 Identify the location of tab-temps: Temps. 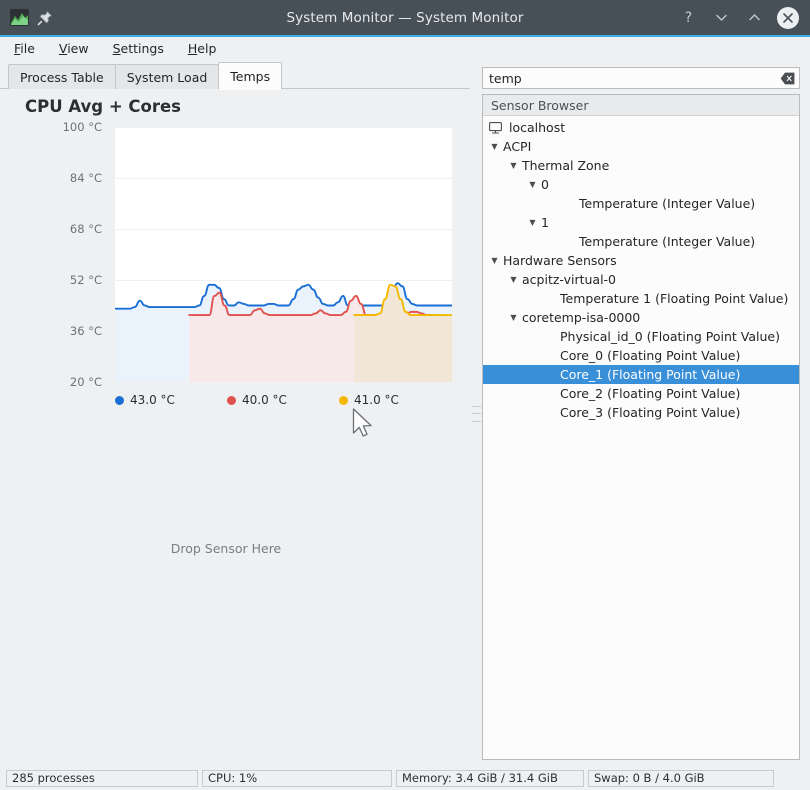
(250, 76).